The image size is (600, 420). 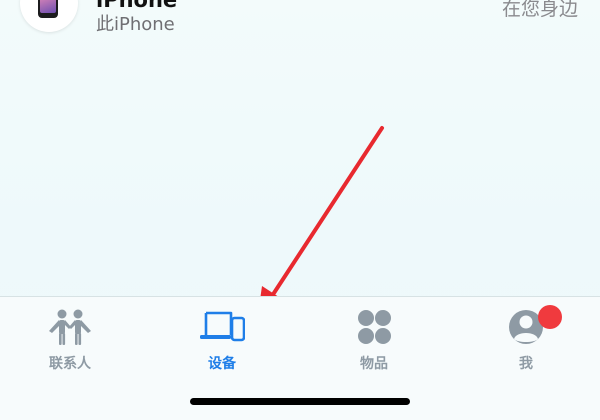 What do you see at coordinates (550, 317) in the screenshot?
I see `notification-badge` at bounding box center [550, 317].